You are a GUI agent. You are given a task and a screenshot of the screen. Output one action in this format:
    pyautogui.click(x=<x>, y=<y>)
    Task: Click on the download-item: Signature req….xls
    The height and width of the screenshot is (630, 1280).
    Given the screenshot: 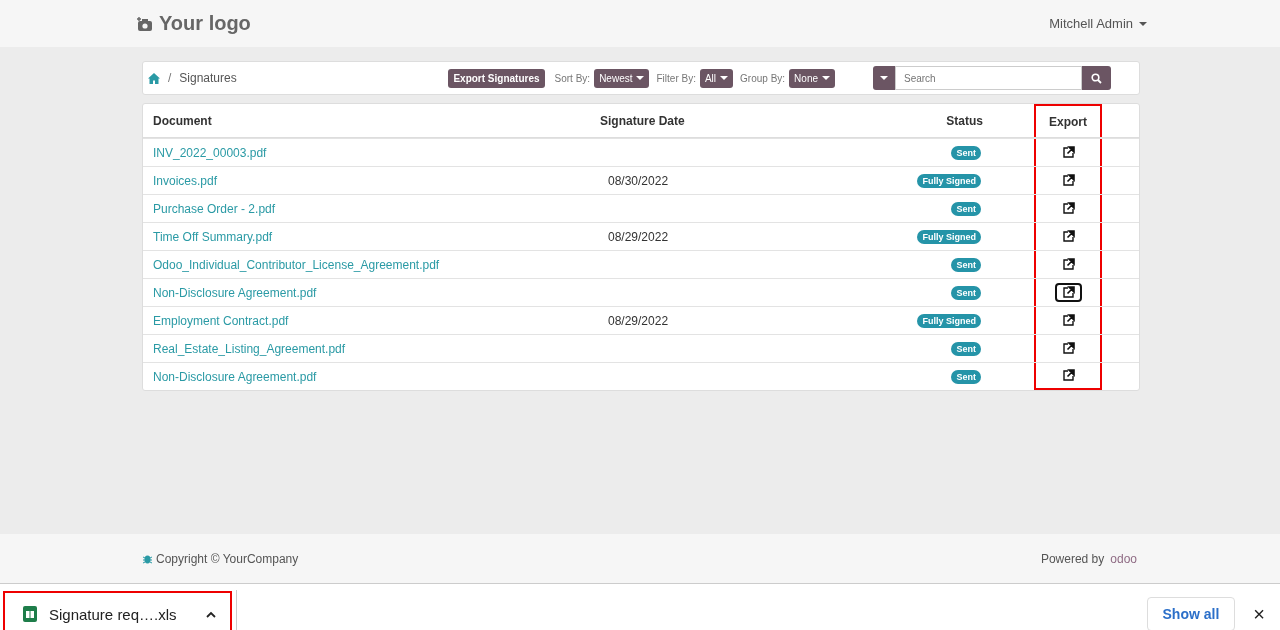 What is the action you would take?
    pyautogui.click(x=117, y=610)
    